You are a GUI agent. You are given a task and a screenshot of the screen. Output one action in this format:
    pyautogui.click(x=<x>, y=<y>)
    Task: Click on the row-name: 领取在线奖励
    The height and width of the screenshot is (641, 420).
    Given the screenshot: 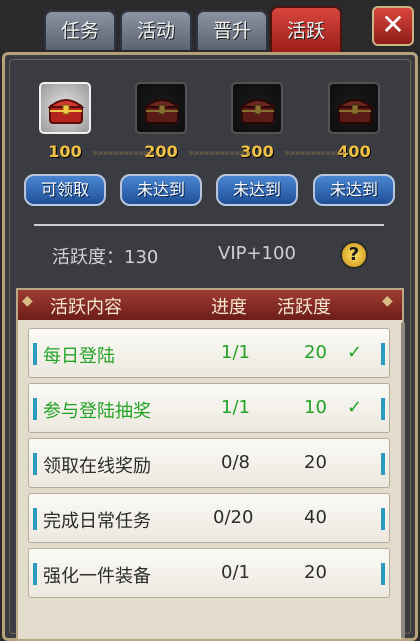 What is the action you would take?
    pyautogui.click(x=97, y=466)
    